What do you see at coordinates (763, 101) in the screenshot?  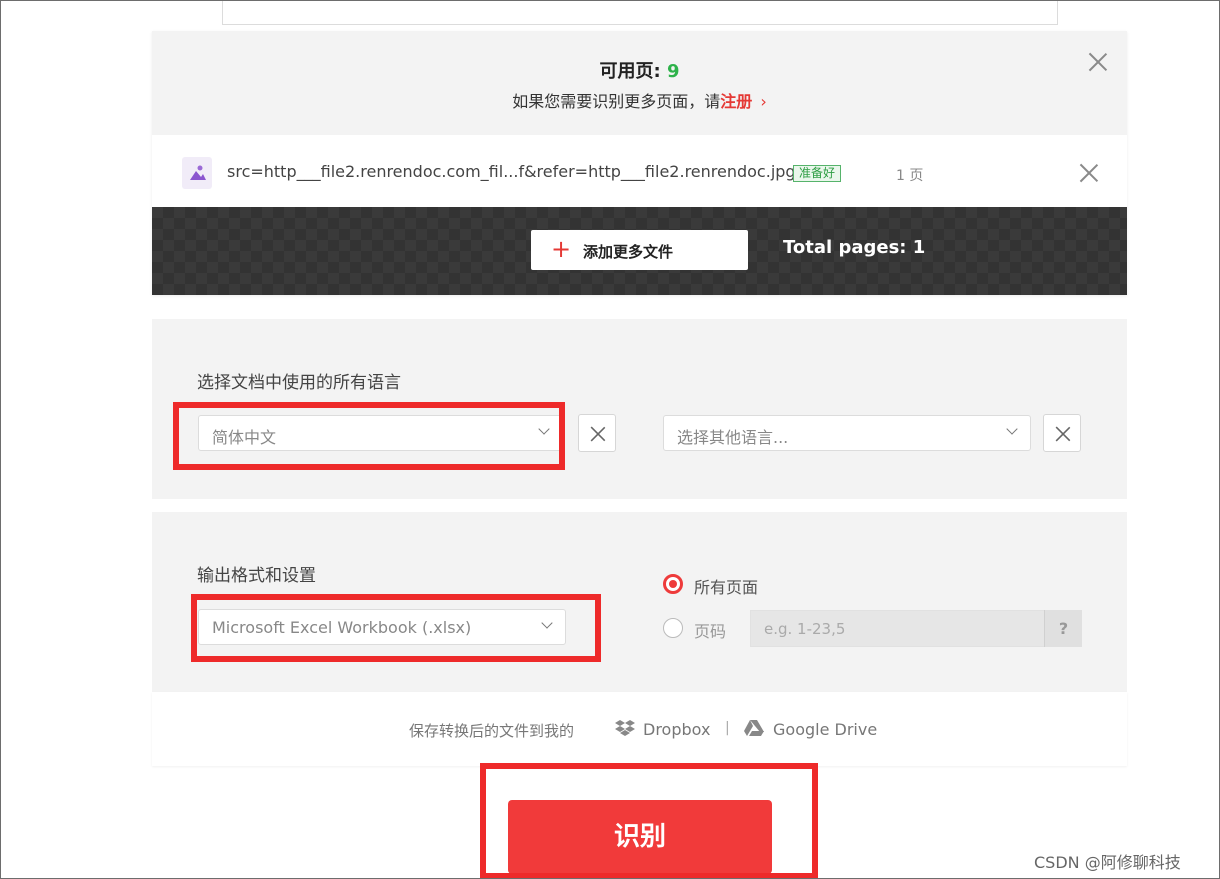 I see `chevron-right-icon: ›` at bounding box center [763, 101].